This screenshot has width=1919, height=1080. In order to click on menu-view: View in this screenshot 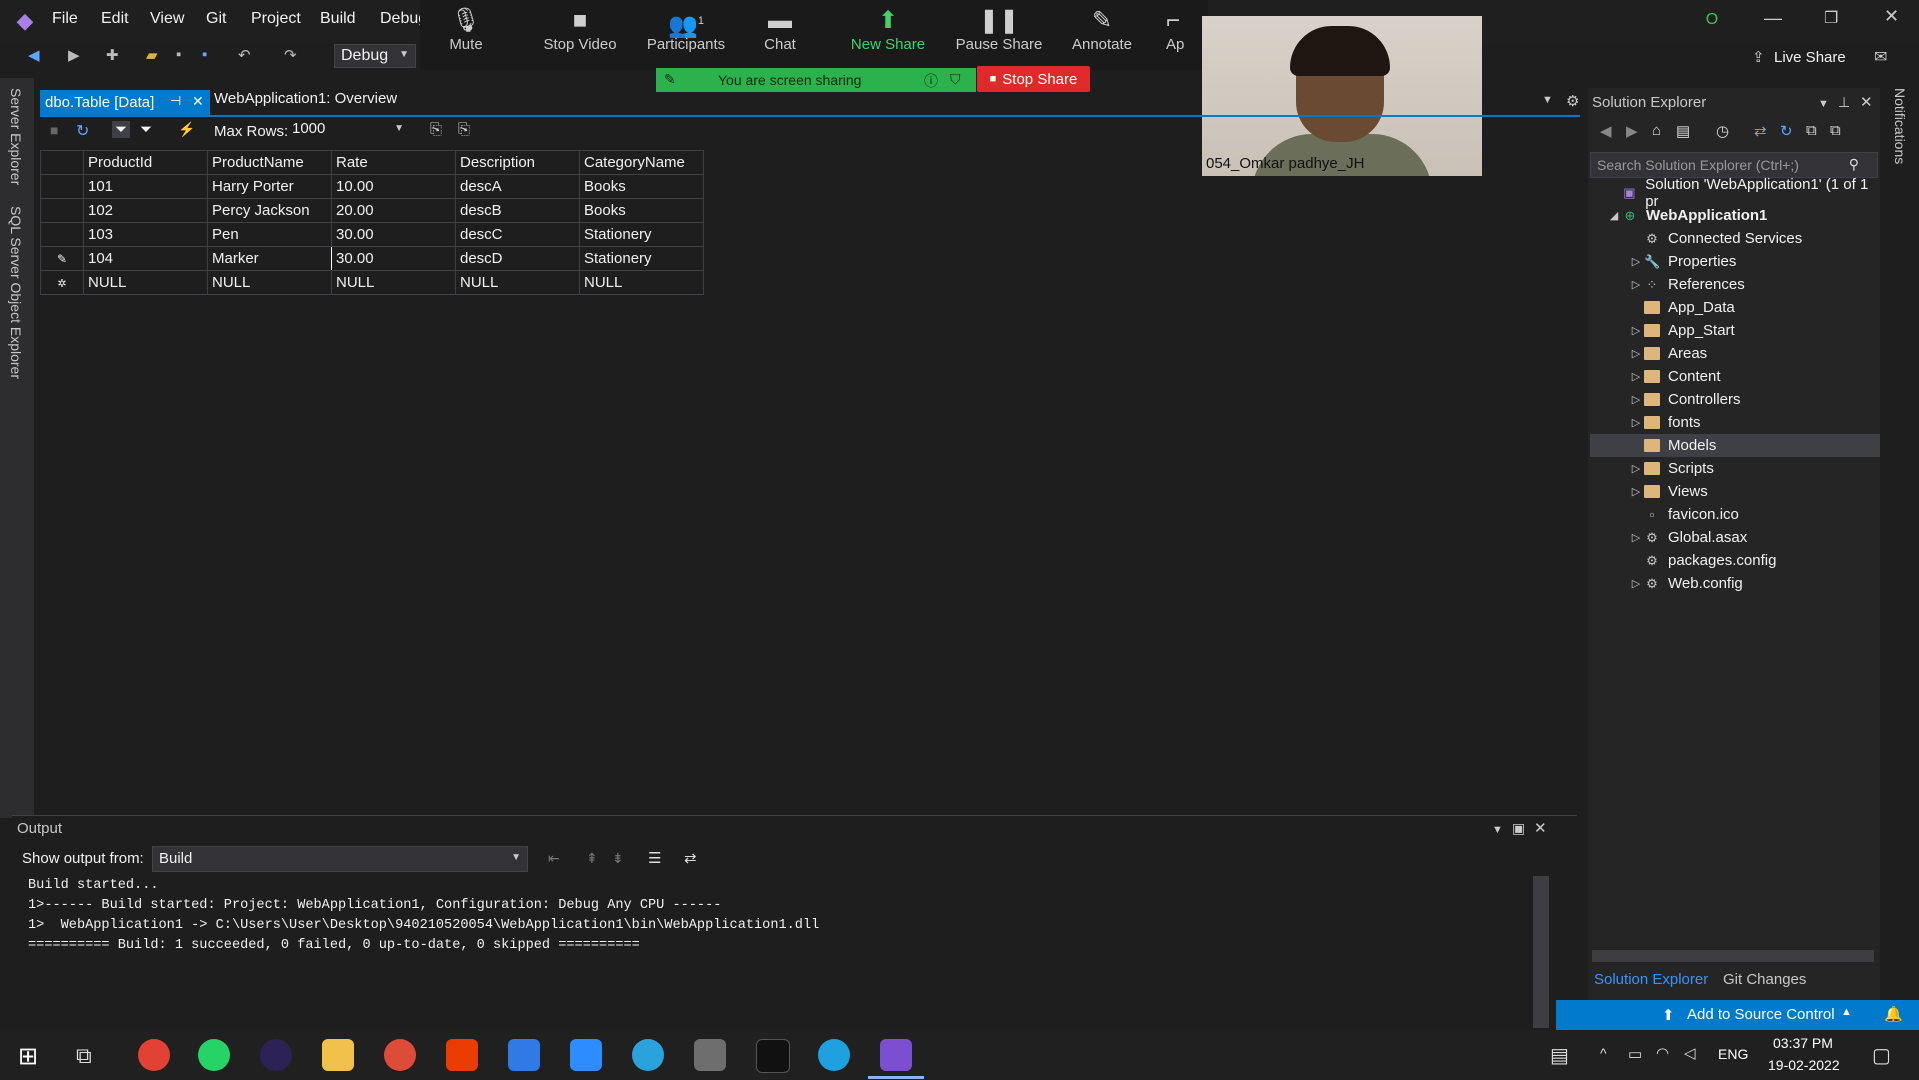, I will do `click(167, 19)`.